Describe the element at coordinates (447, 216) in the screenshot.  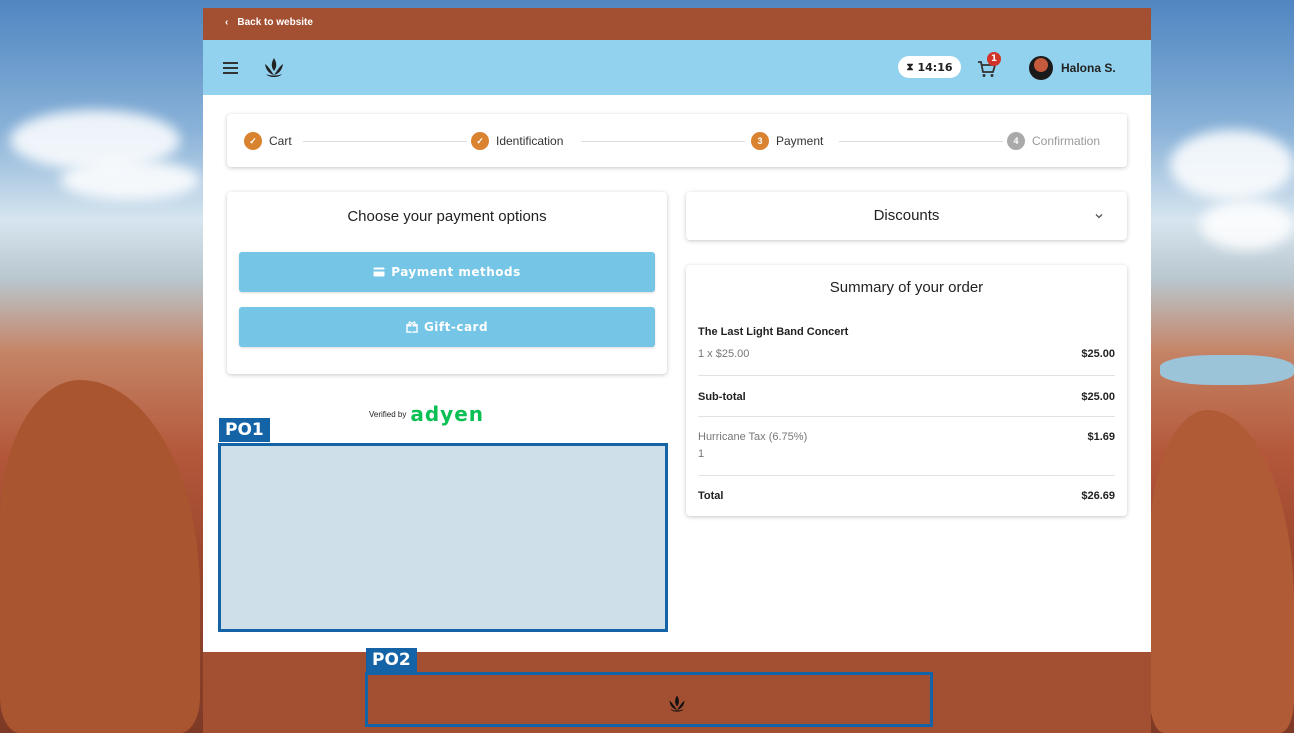
I see `payment-options-title: Choose your payment options` at that location.